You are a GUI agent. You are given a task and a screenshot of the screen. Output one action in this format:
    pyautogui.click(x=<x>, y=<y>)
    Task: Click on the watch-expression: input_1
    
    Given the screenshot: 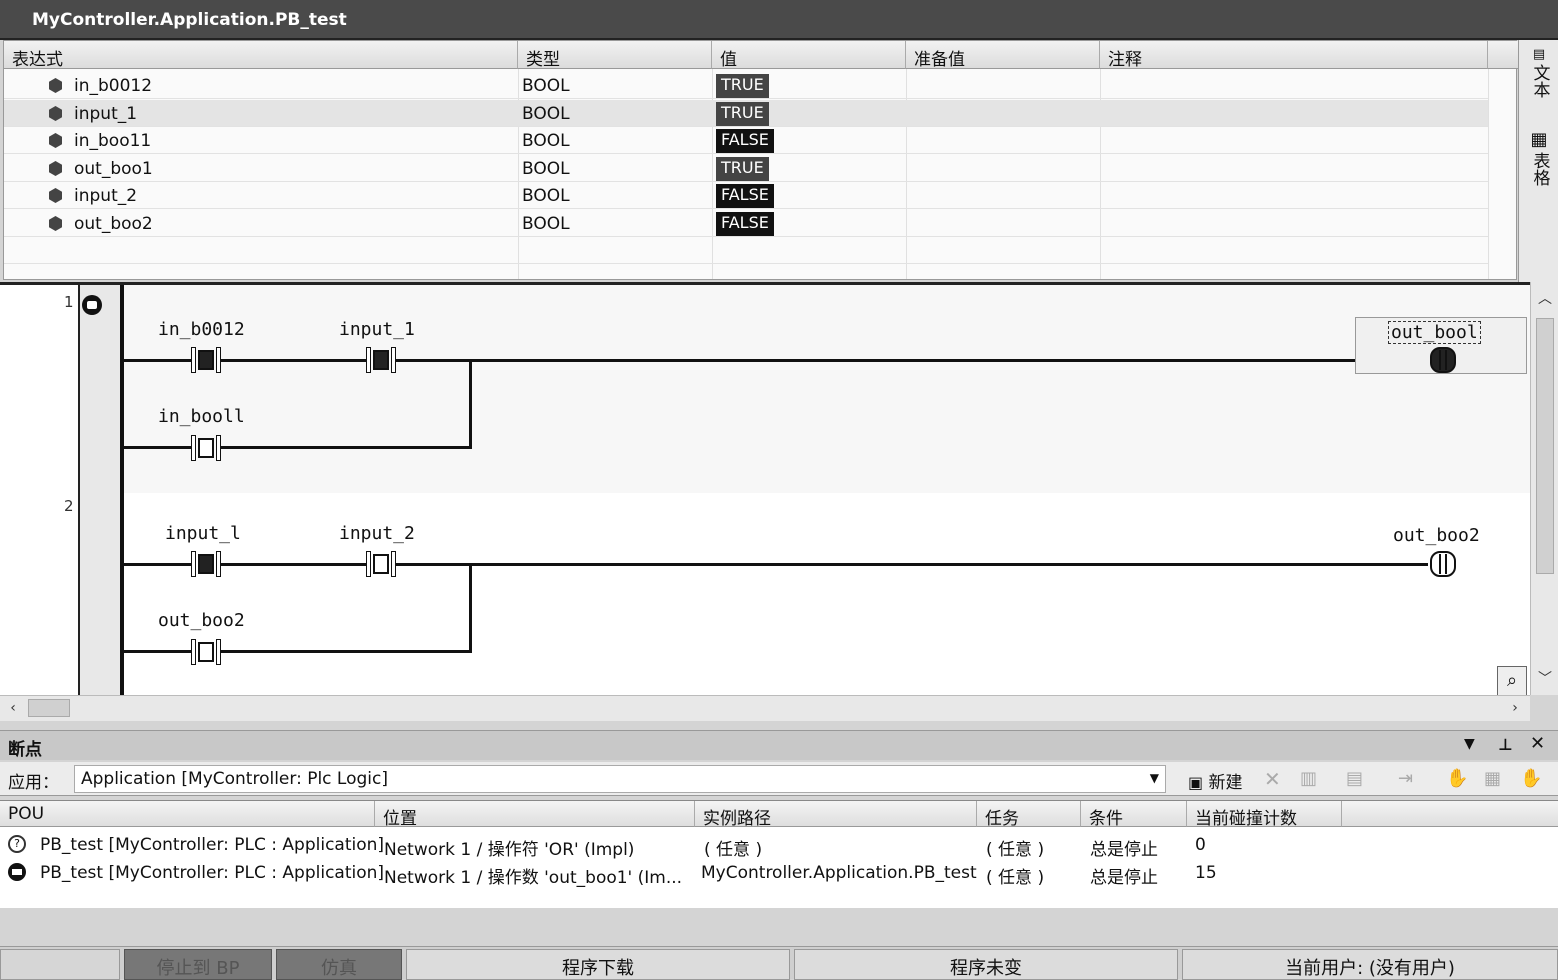 What is the action you would take?
    pyautogui.click(x=106, y=114)
    